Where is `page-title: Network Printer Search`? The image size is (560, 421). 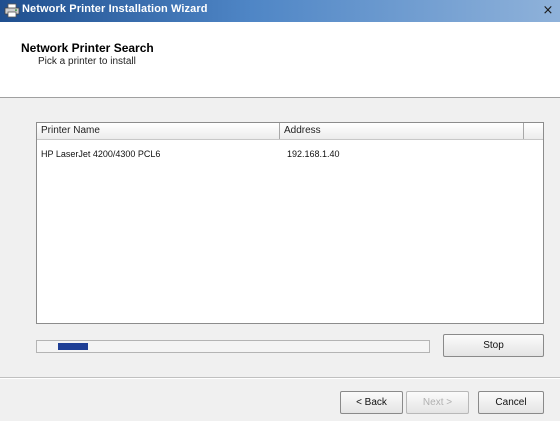 page-title: Network Printer Search is located at coordinates (87, 48).